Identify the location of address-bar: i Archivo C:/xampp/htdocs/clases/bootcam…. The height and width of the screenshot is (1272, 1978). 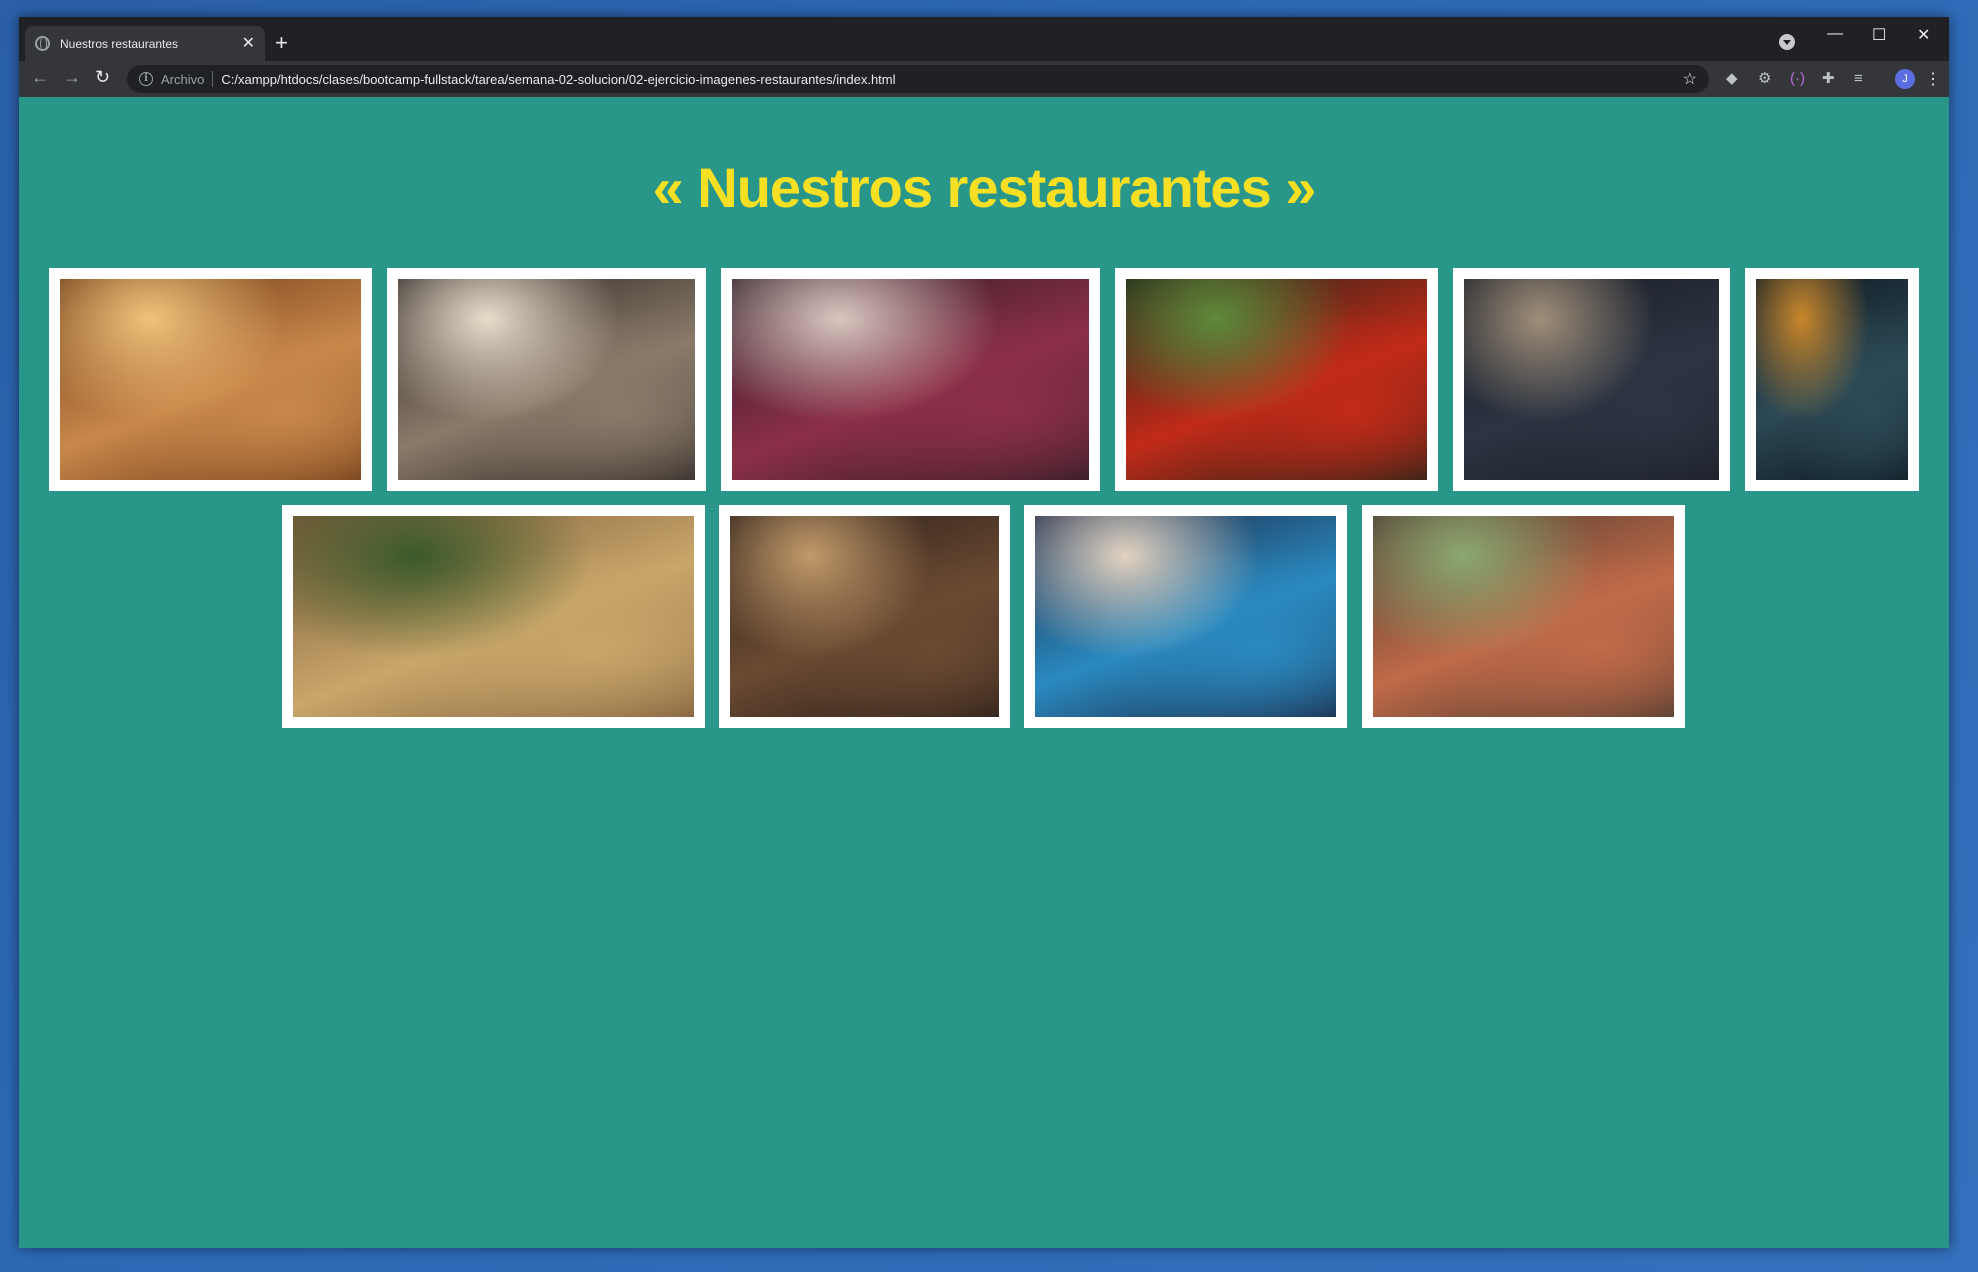
(918, 79).